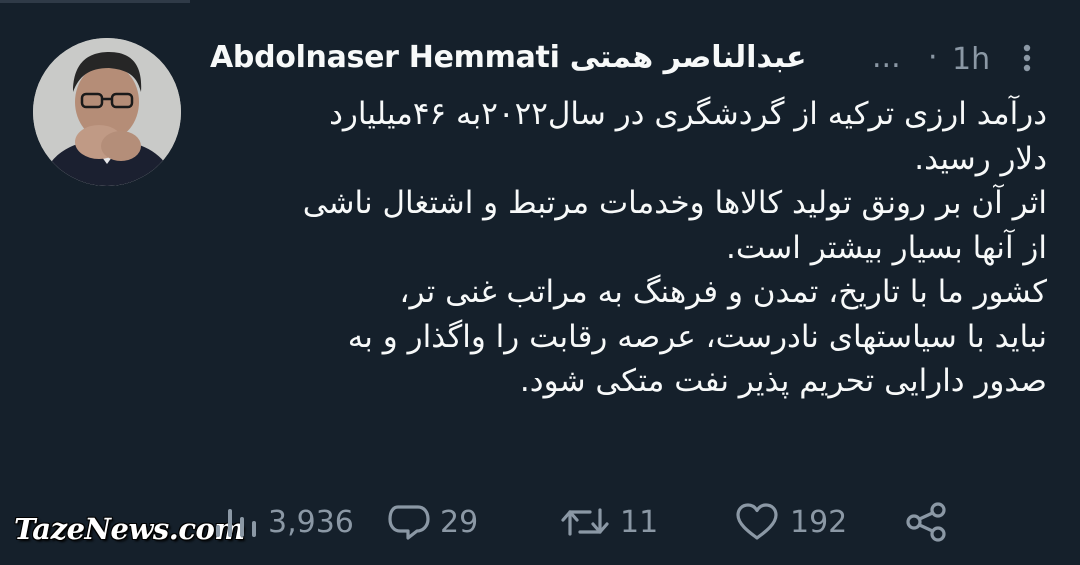  I want to click on views-button: 3,936, so click(284, 522).